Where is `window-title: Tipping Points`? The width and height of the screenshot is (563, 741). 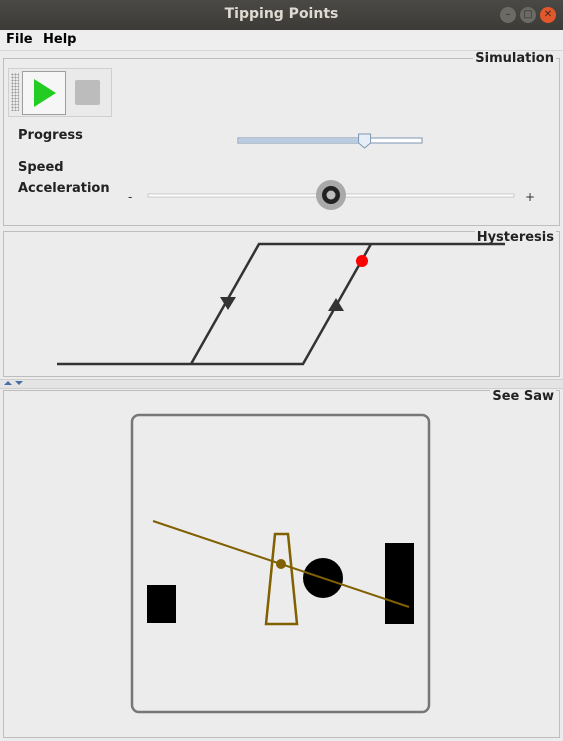
window-title: Tipping Points is located at coordinates (281, 14).